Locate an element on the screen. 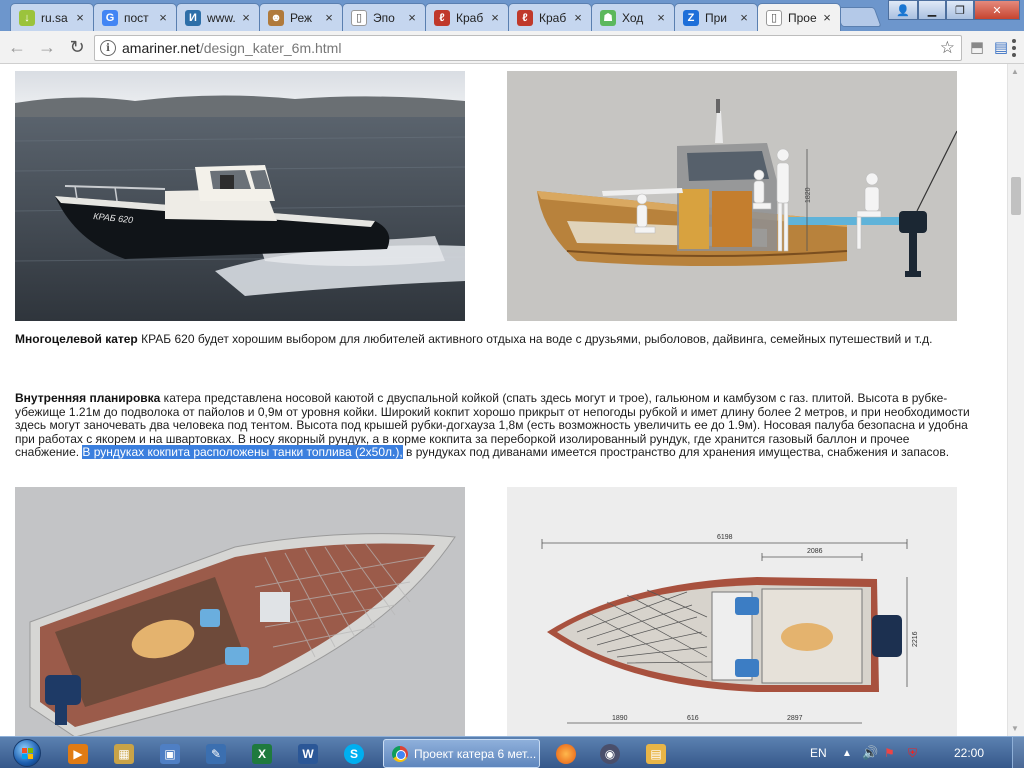 The width and height of the screenshot is (1024, 768). google-icon: G is located at coordinates (110, 17).